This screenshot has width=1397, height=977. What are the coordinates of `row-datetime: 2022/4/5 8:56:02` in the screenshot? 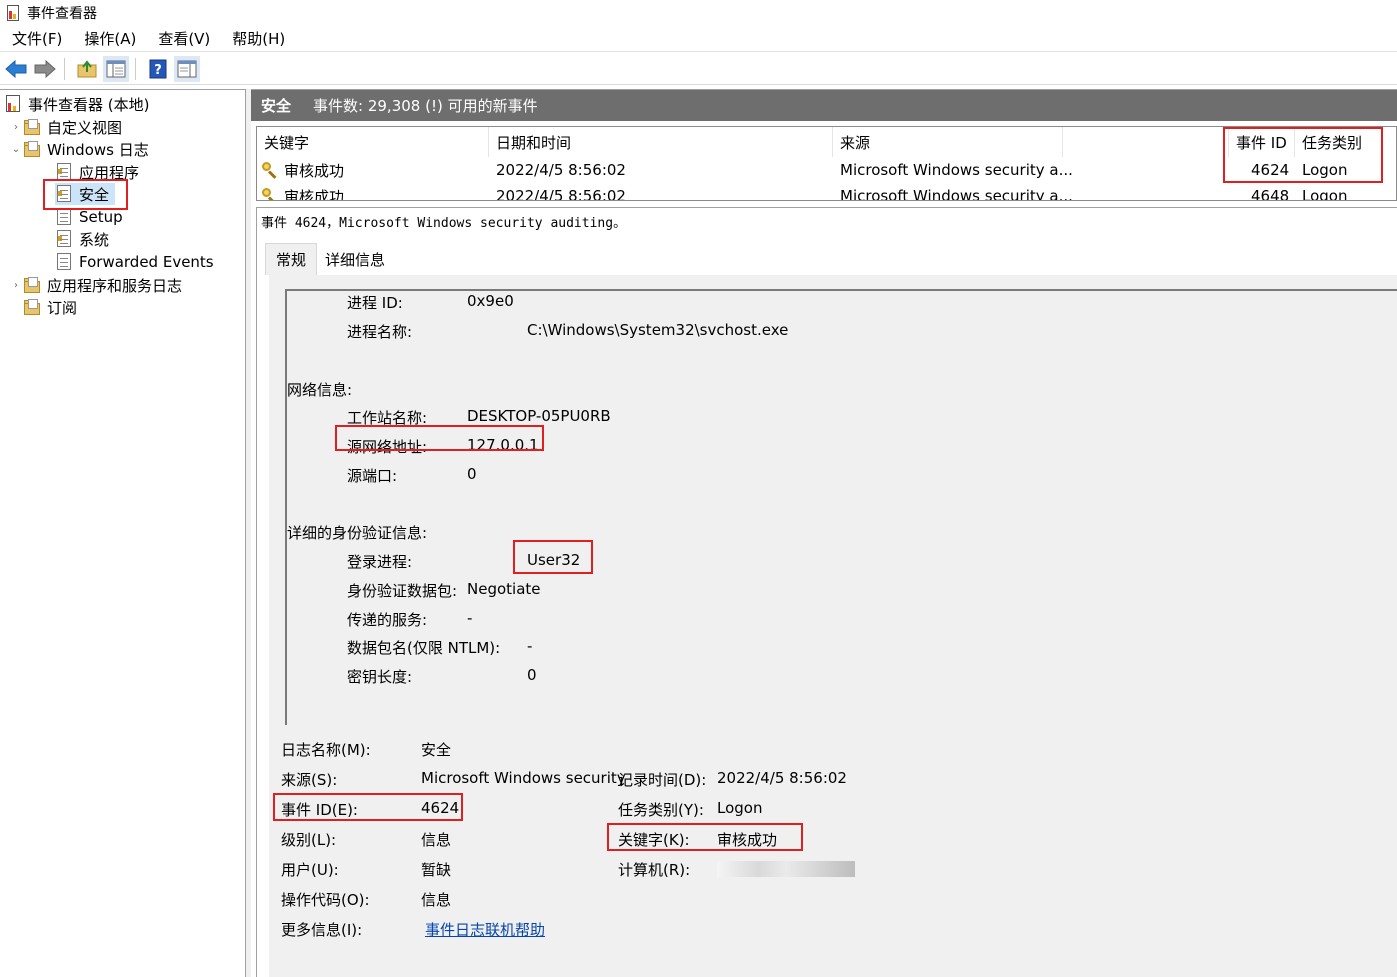 It's located at (561, 194).